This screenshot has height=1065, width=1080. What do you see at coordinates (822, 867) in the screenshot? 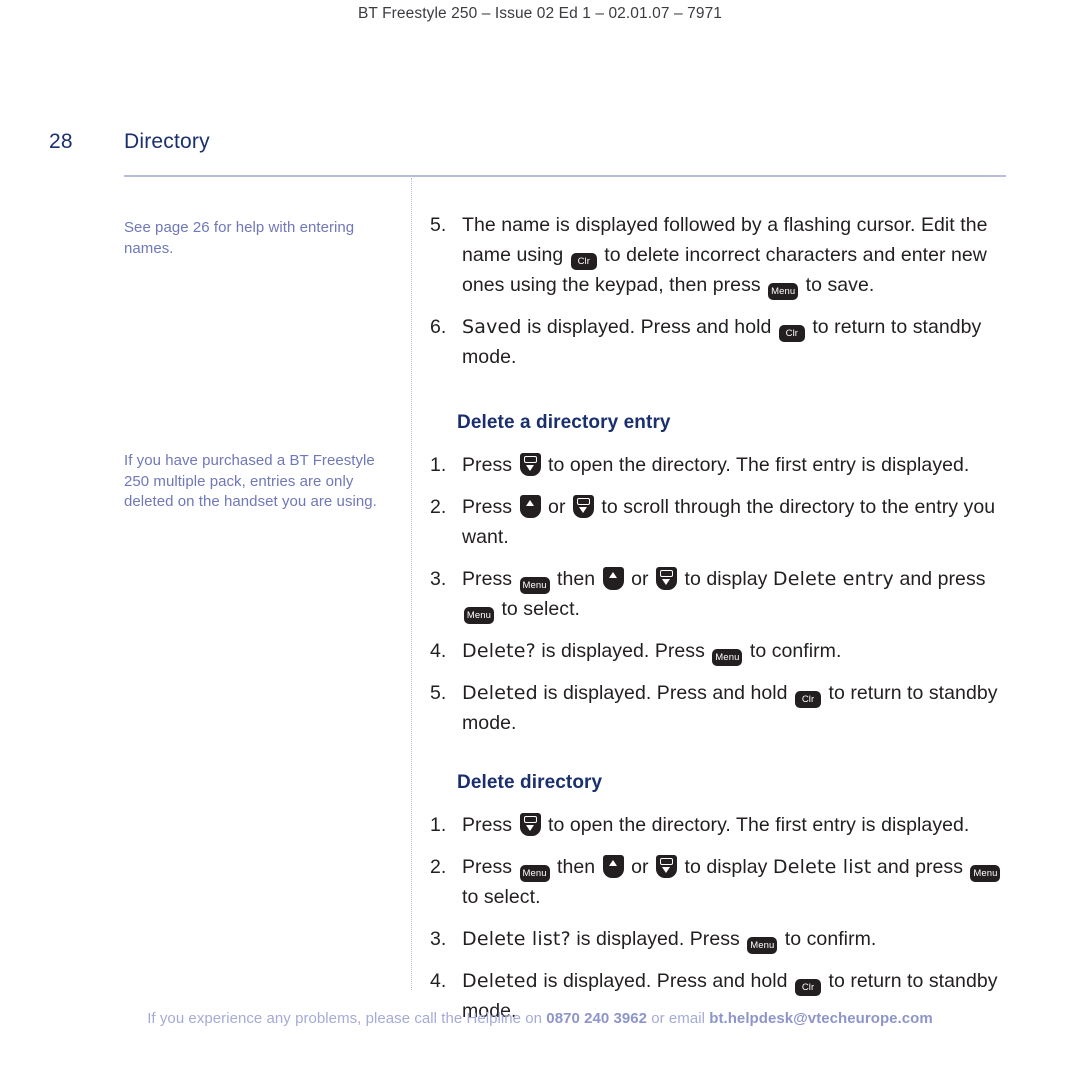
I see `lcd-display-text: Delete list` at bounding box center [822, 867].